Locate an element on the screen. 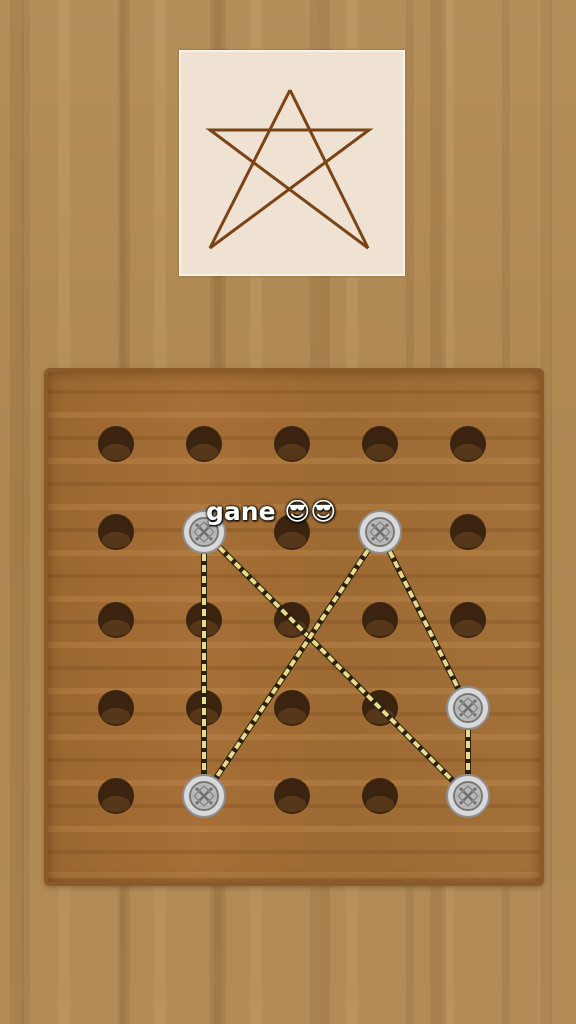  target-shape-card is located at coordinates (292, 163).